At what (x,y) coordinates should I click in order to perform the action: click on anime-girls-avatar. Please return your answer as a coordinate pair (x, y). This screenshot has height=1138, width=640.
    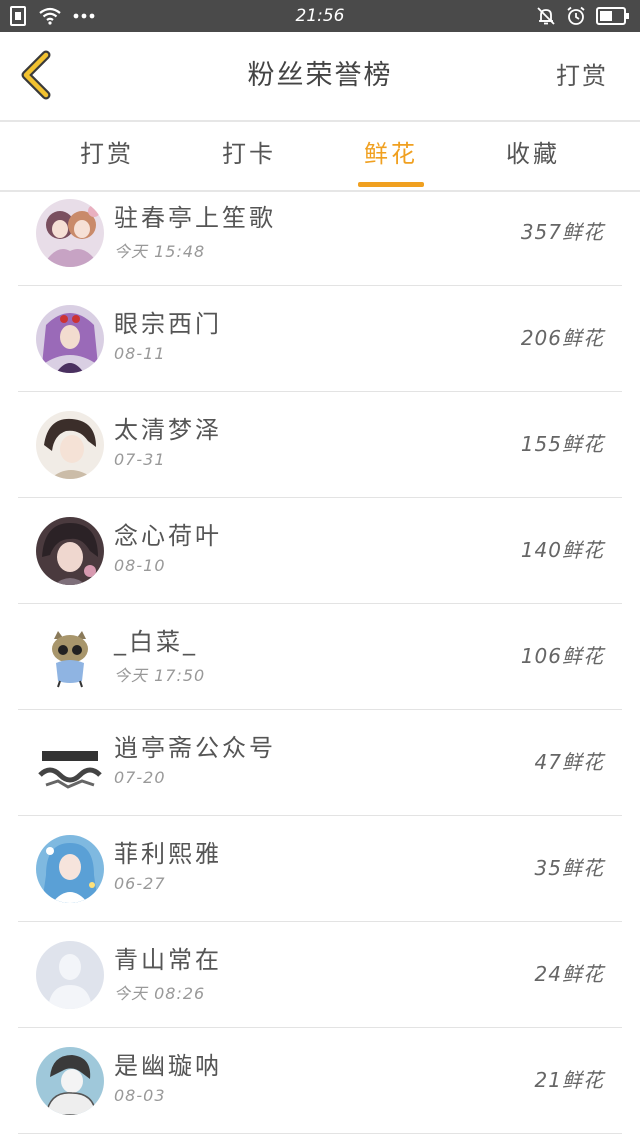
    Looking at the image, I should click on (70, 233).